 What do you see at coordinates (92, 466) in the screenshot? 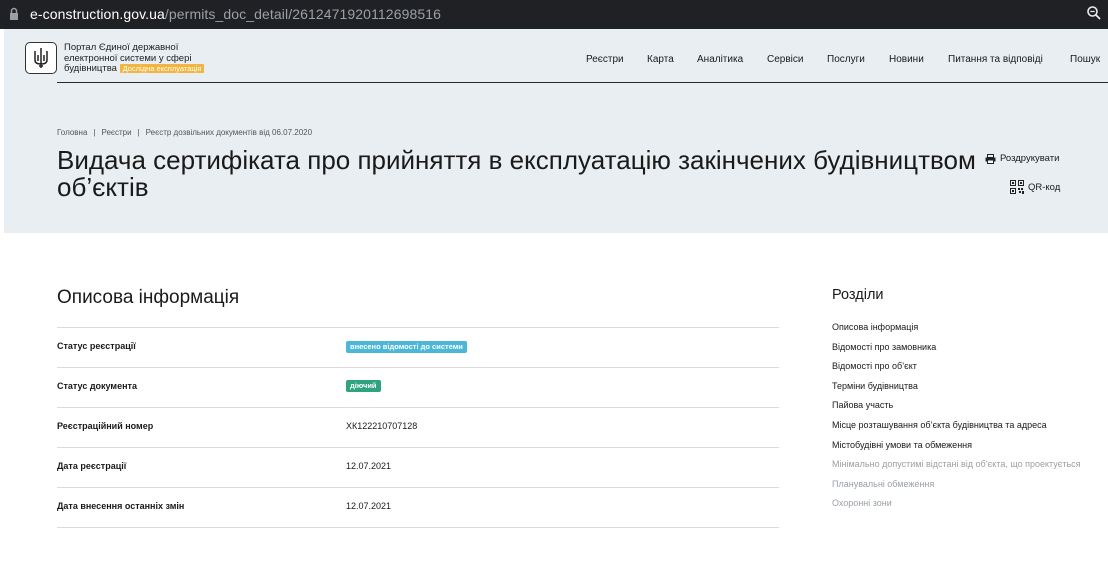
I see `row-label: Дата реєстрації` at bounding box center [92, 466].